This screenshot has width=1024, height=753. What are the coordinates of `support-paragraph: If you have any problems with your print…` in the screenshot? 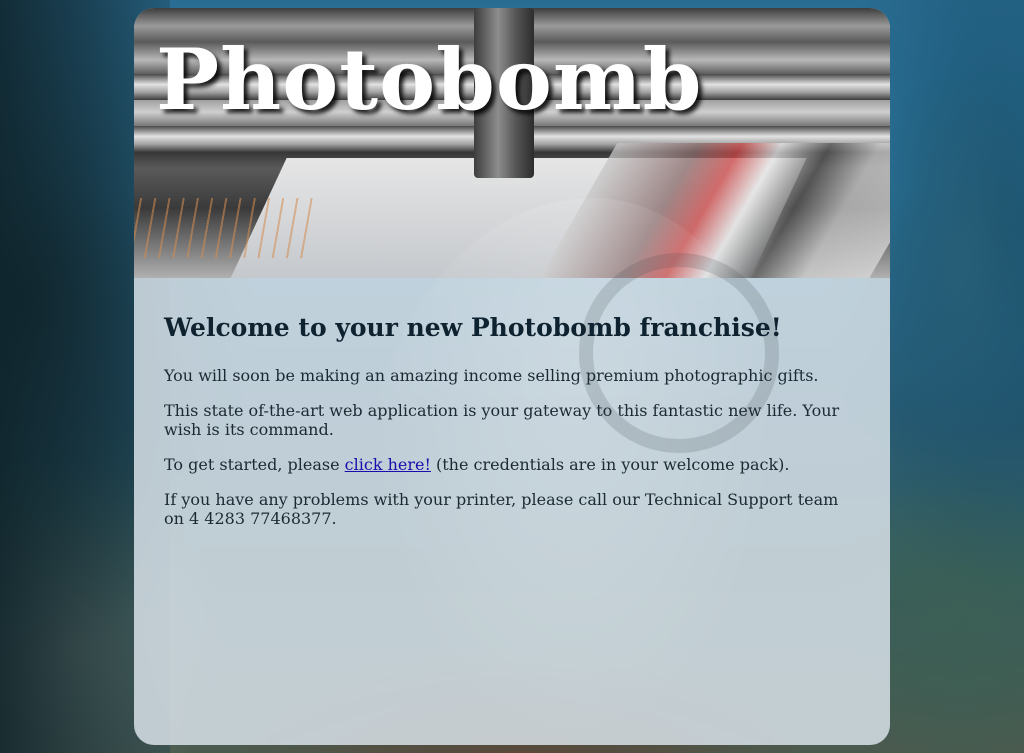 It's located at (501, 509).